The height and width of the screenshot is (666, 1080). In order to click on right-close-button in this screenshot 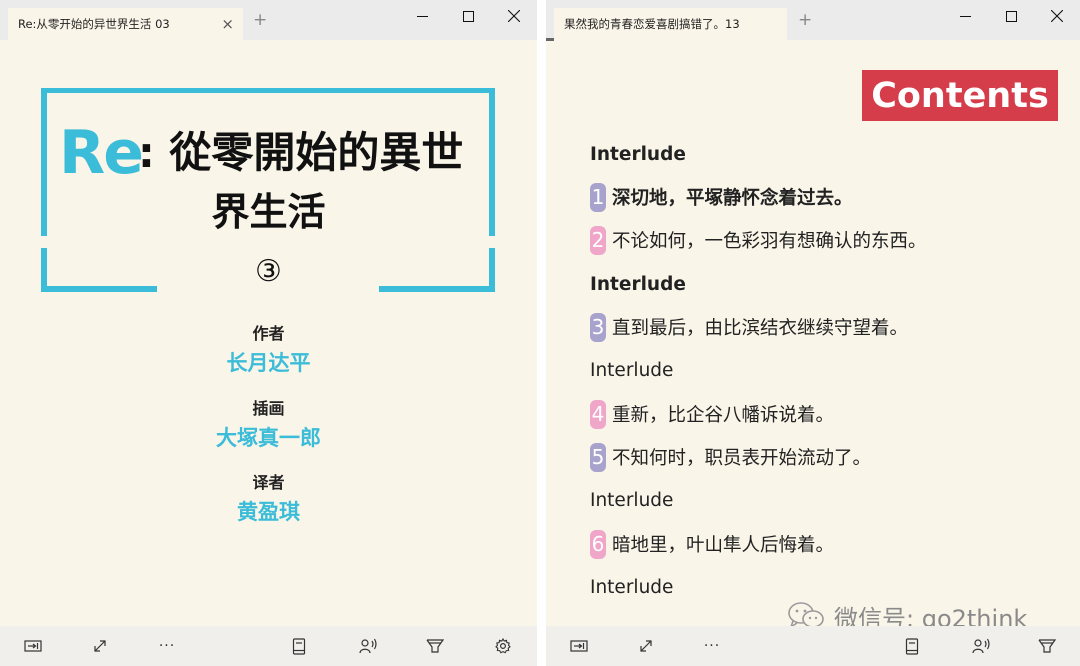, I will do `click(1057, 16)`.